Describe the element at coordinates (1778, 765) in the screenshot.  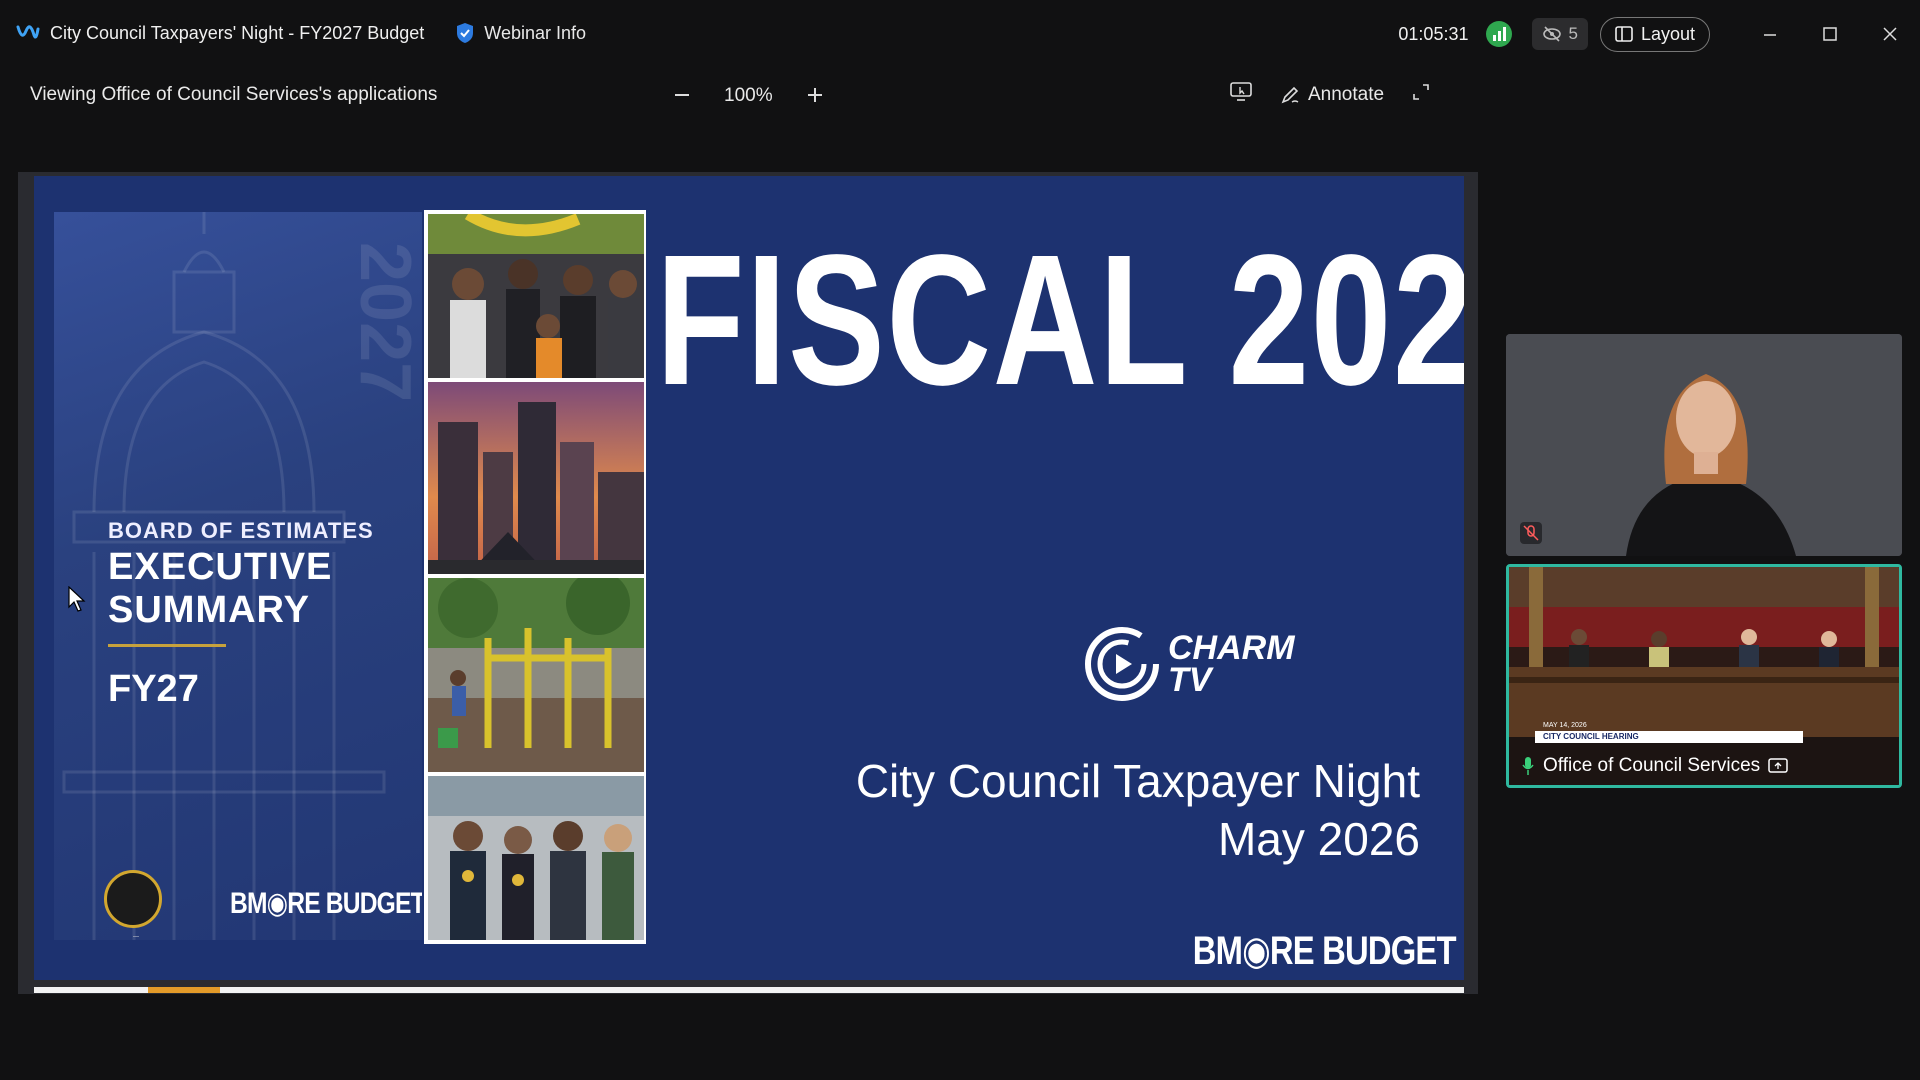
I see `sharing-screen-icon` at that location.